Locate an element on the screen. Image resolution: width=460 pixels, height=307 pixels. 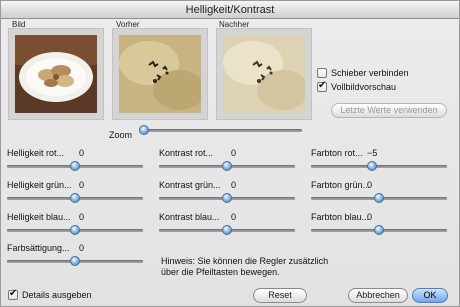
fullscreen-option: Vollbildvorschau is located at coordinates (357, 86).